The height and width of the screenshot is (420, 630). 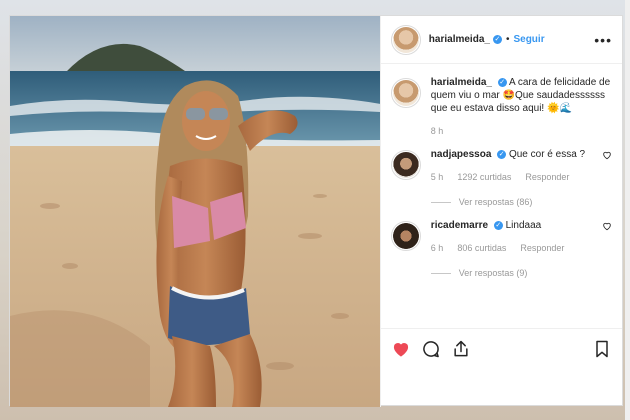 I want to click on view-replies-button: Ver respostas (9), so click(x=521, y=273).